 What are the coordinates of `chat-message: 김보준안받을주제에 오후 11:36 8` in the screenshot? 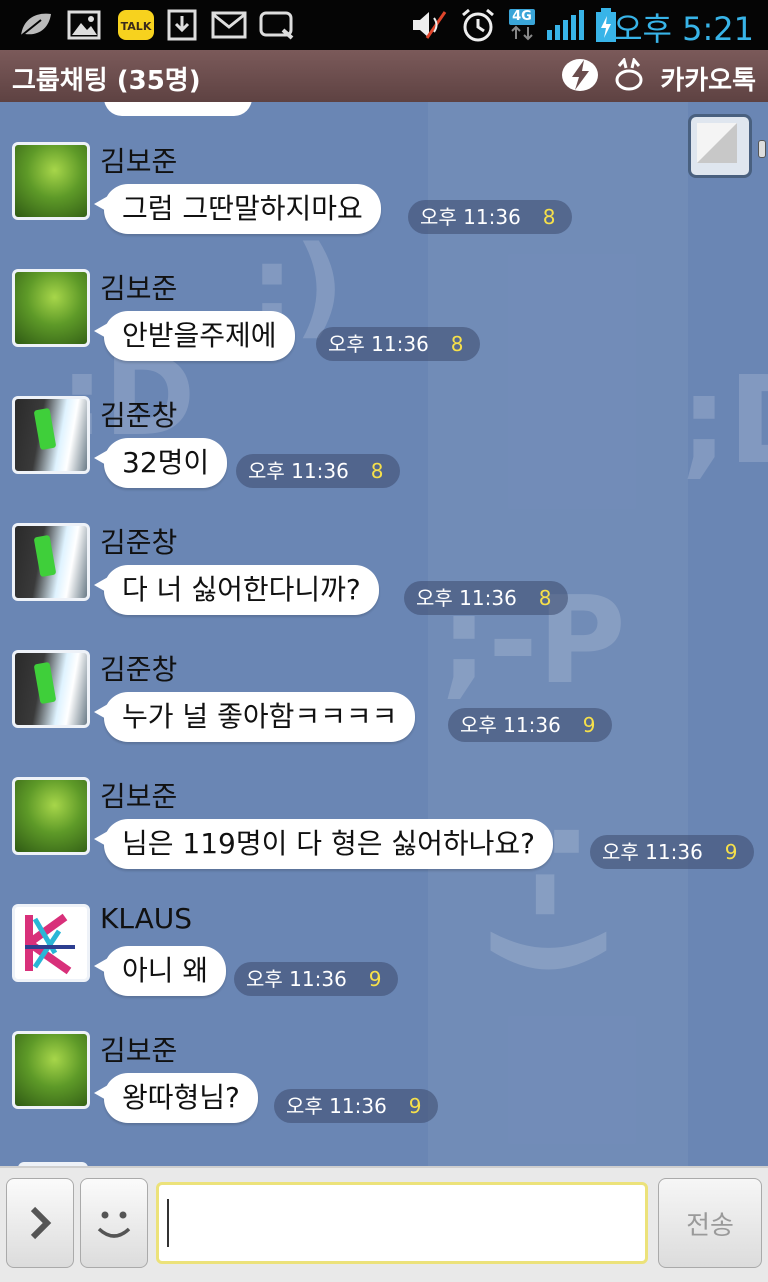 It's located at (384, 333).